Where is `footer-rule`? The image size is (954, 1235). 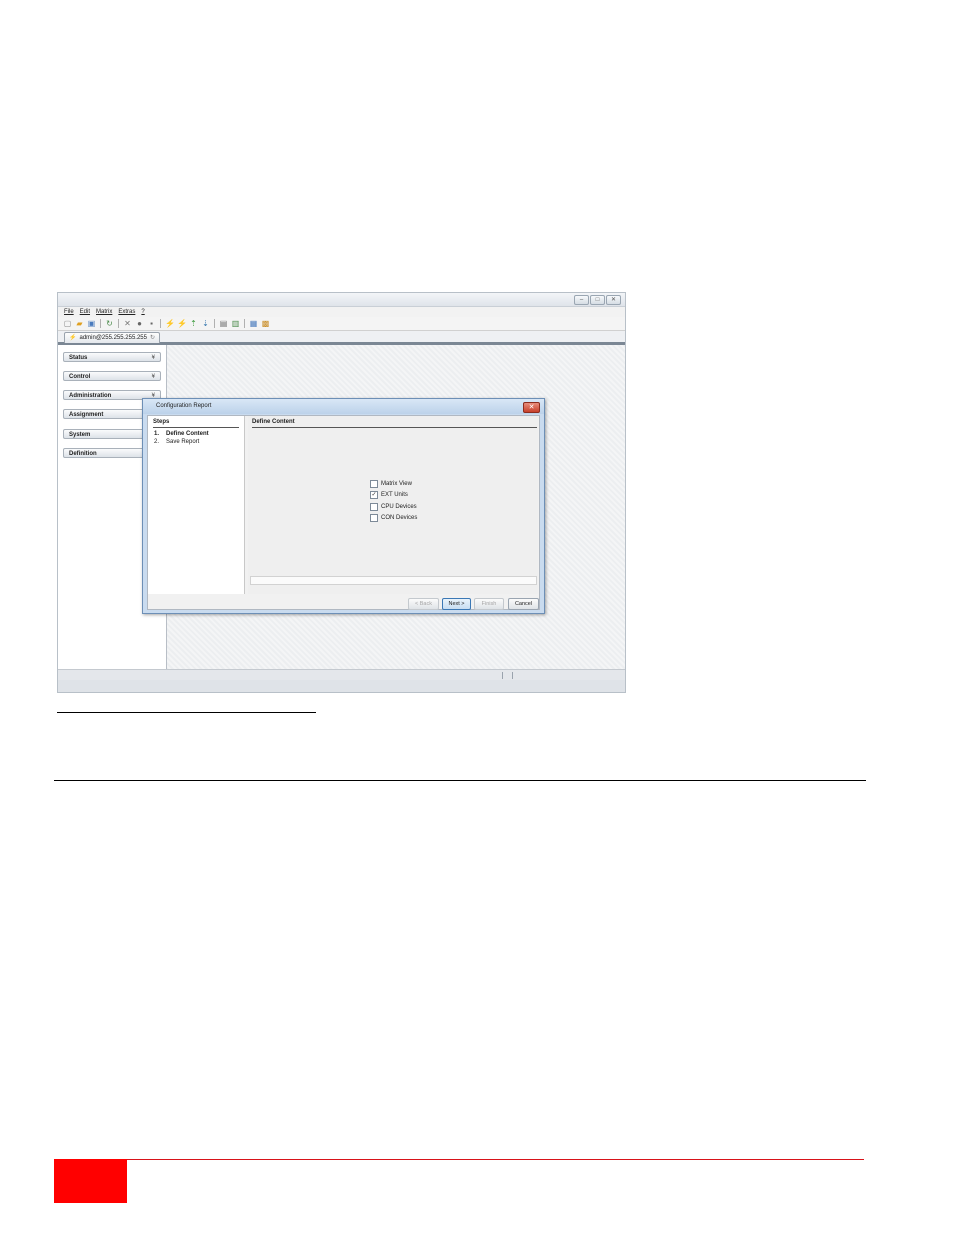
footer-rule is located at coordinates (495, 1159).